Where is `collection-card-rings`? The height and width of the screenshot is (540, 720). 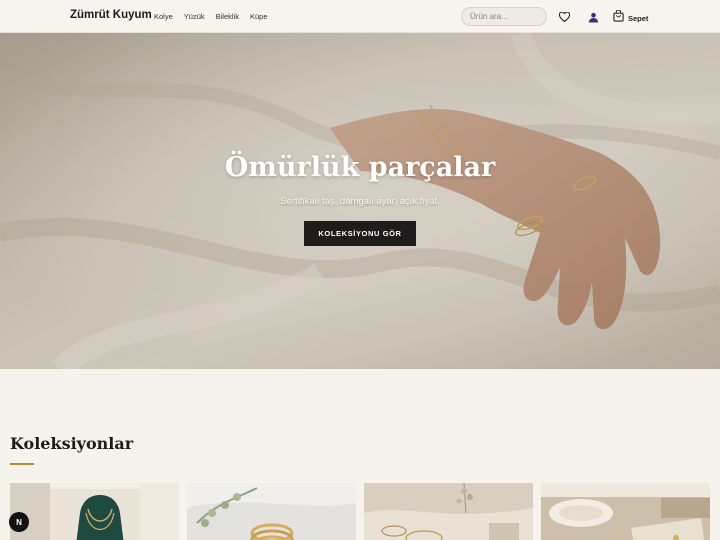 collection-card-rings is located at coordinates (271, 511).